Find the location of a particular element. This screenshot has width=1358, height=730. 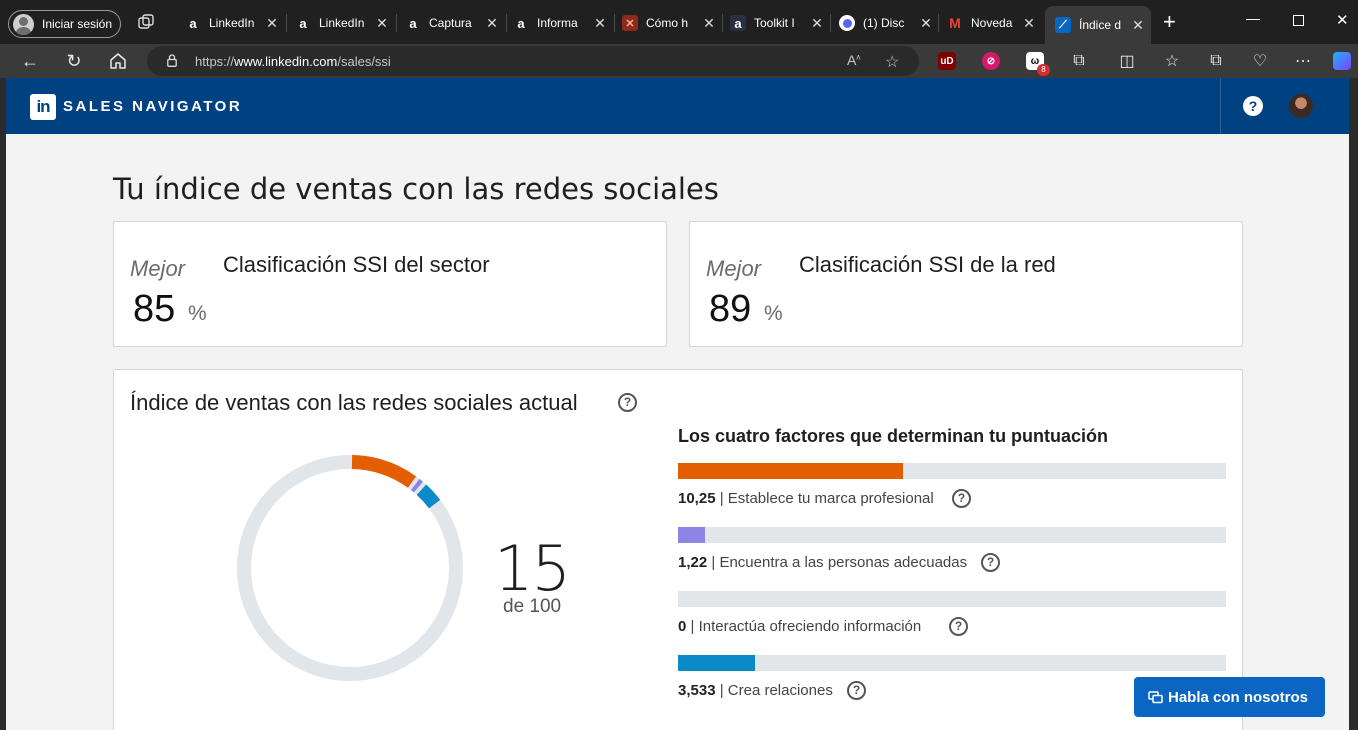

tab-toolkit: a Toolkit I ✕ is located at coordinates (780, 23).